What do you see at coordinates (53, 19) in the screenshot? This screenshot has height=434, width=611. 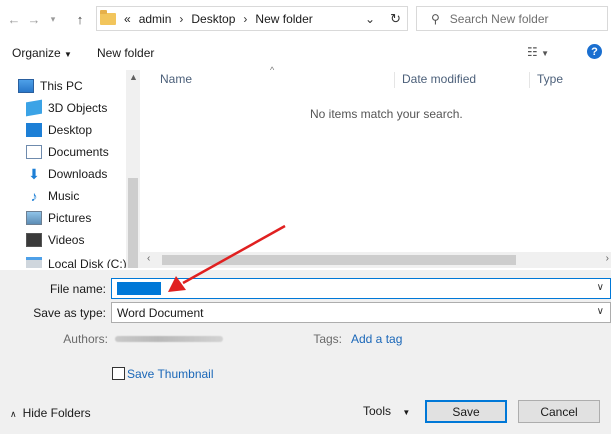 I see `recent-locations-chevron-icon: ▾` at bounding box center [53, 19].